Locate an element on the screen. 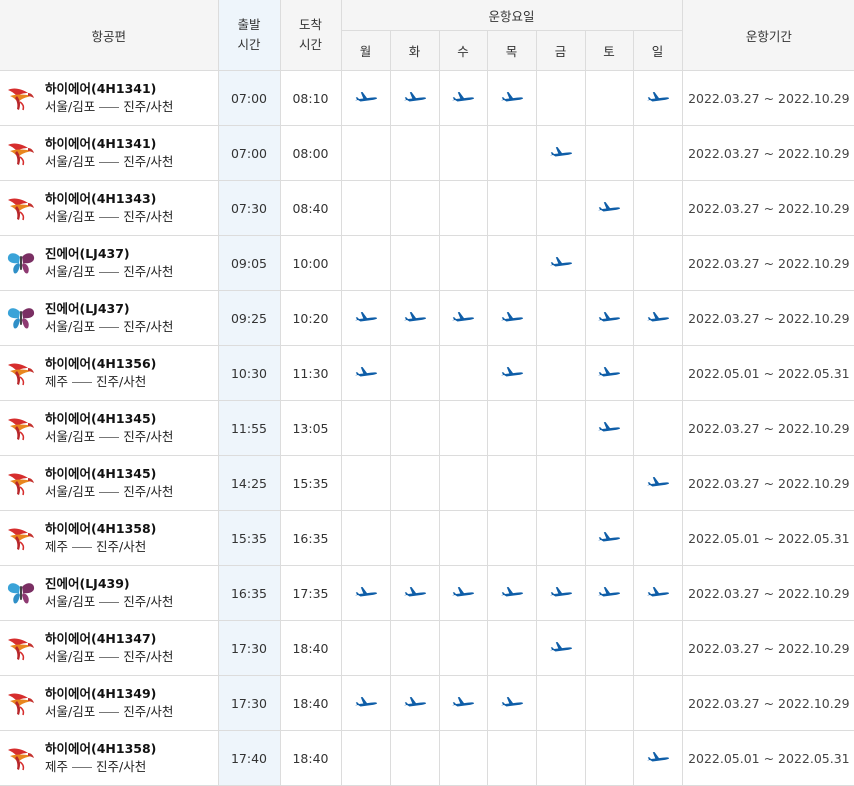  flight-name: 하이에어(4H1345) is located at coordinates (101, 418).